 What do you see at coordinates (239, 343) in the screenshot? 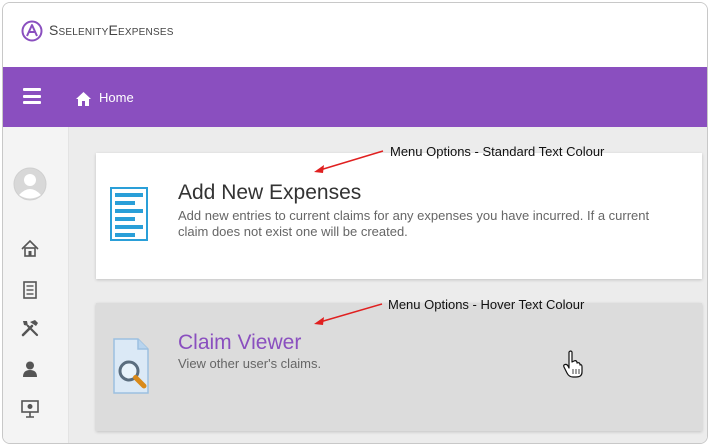
I see `claim-viewer-title: Claim Viewer` at bounding box center [239, 343].